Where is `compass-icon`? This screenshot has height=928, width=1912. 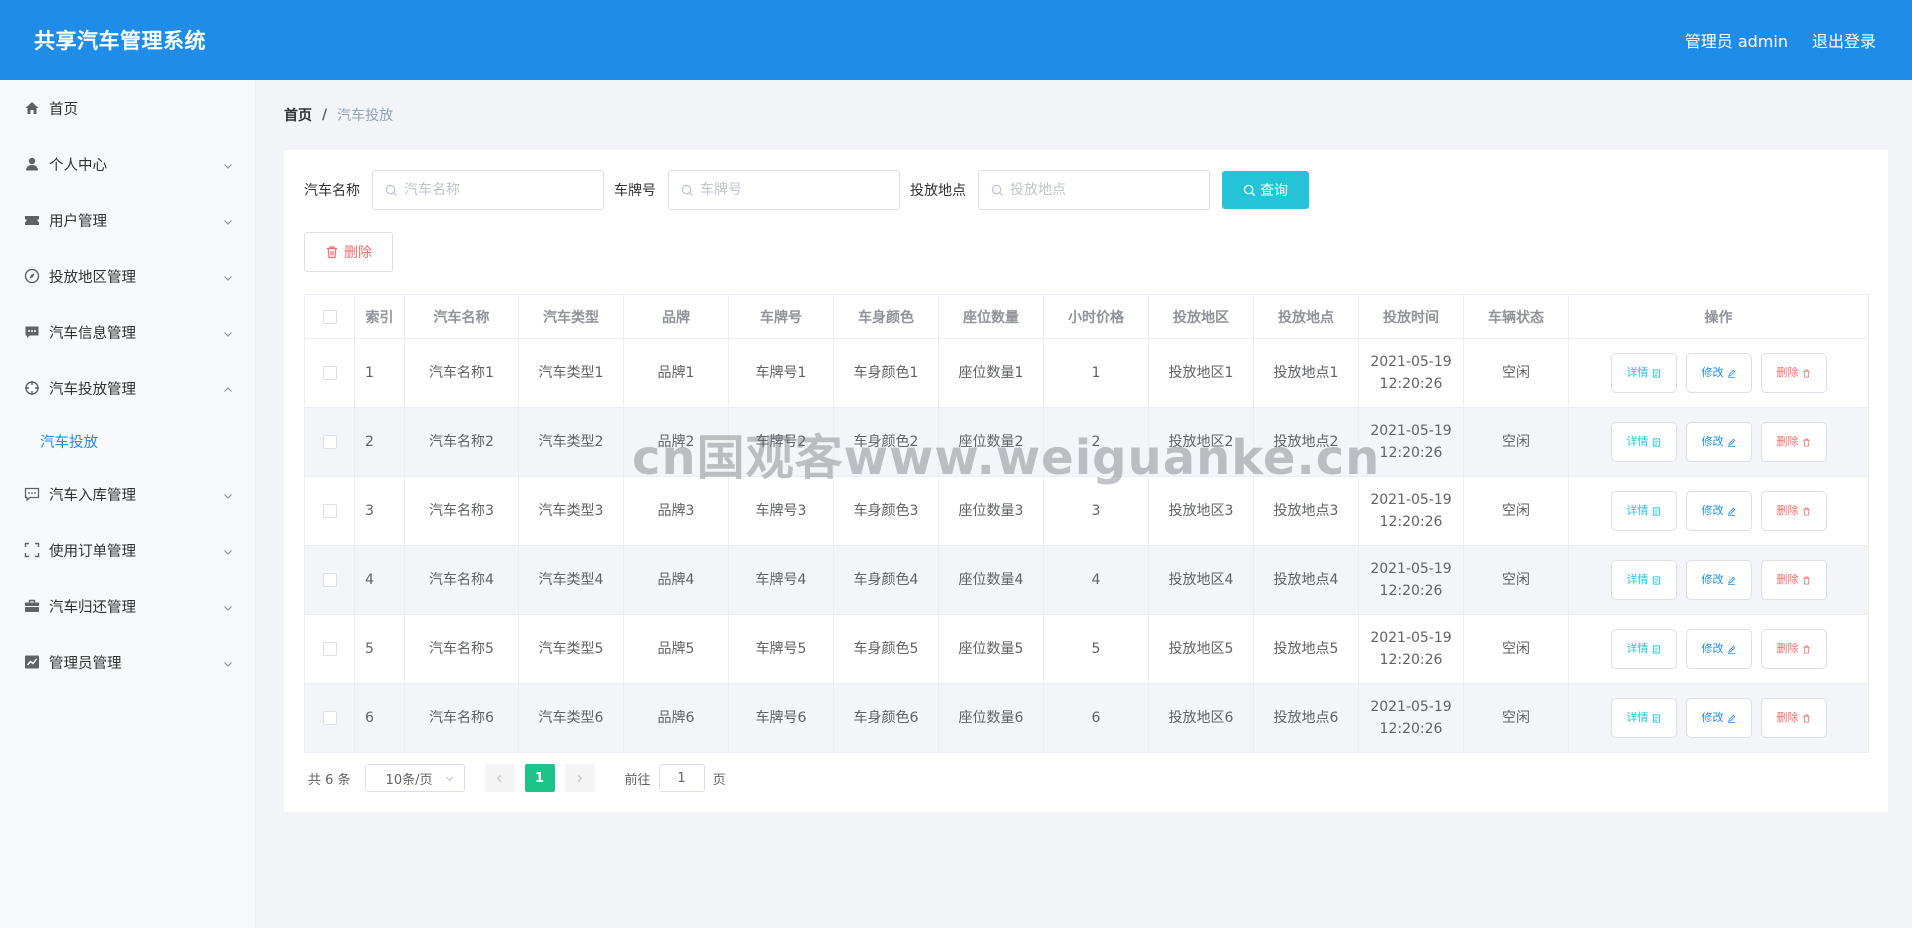 compass-icon is located at coordinates (32, 276).